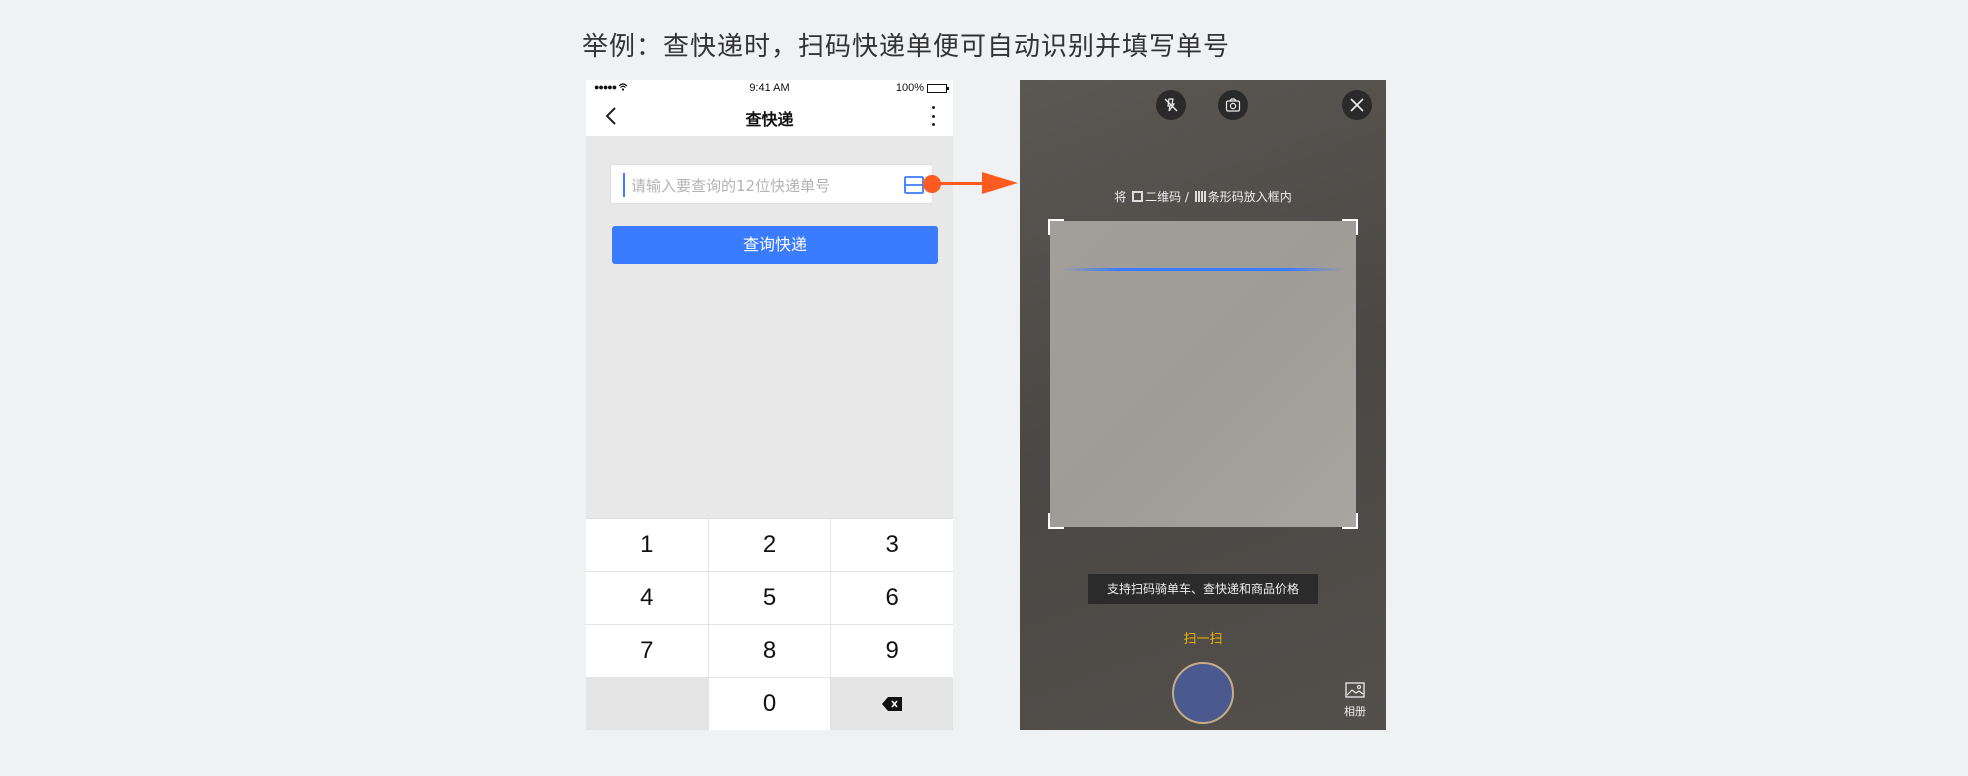  What do you see at coordinates (1200, 196) in the screenshot?
I see `barcode-icon` at bounding box center [1200, 196].